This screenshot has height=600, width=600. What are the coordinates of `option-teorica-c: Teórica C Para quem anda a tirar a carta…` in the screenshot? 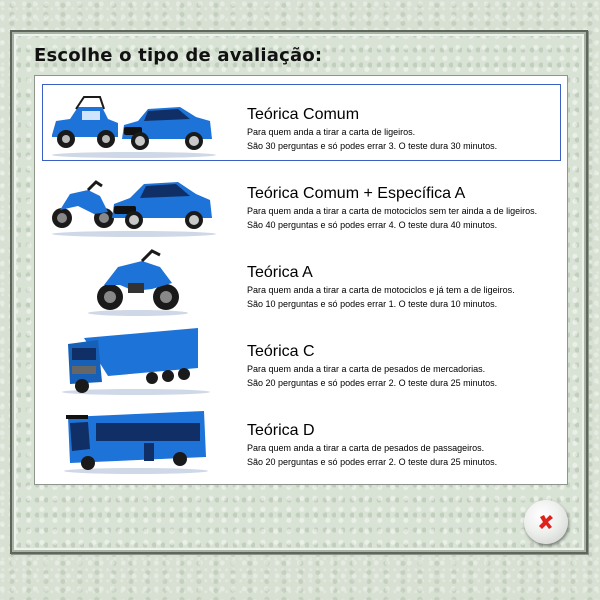 It's located at (301, 359).